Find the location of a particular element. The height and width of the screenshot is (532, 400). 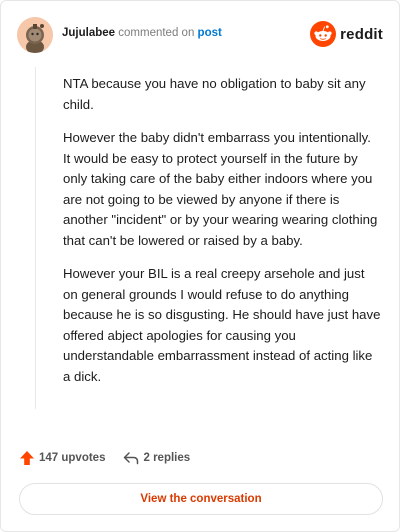

user-avatar is located at coordinates (35, 35).